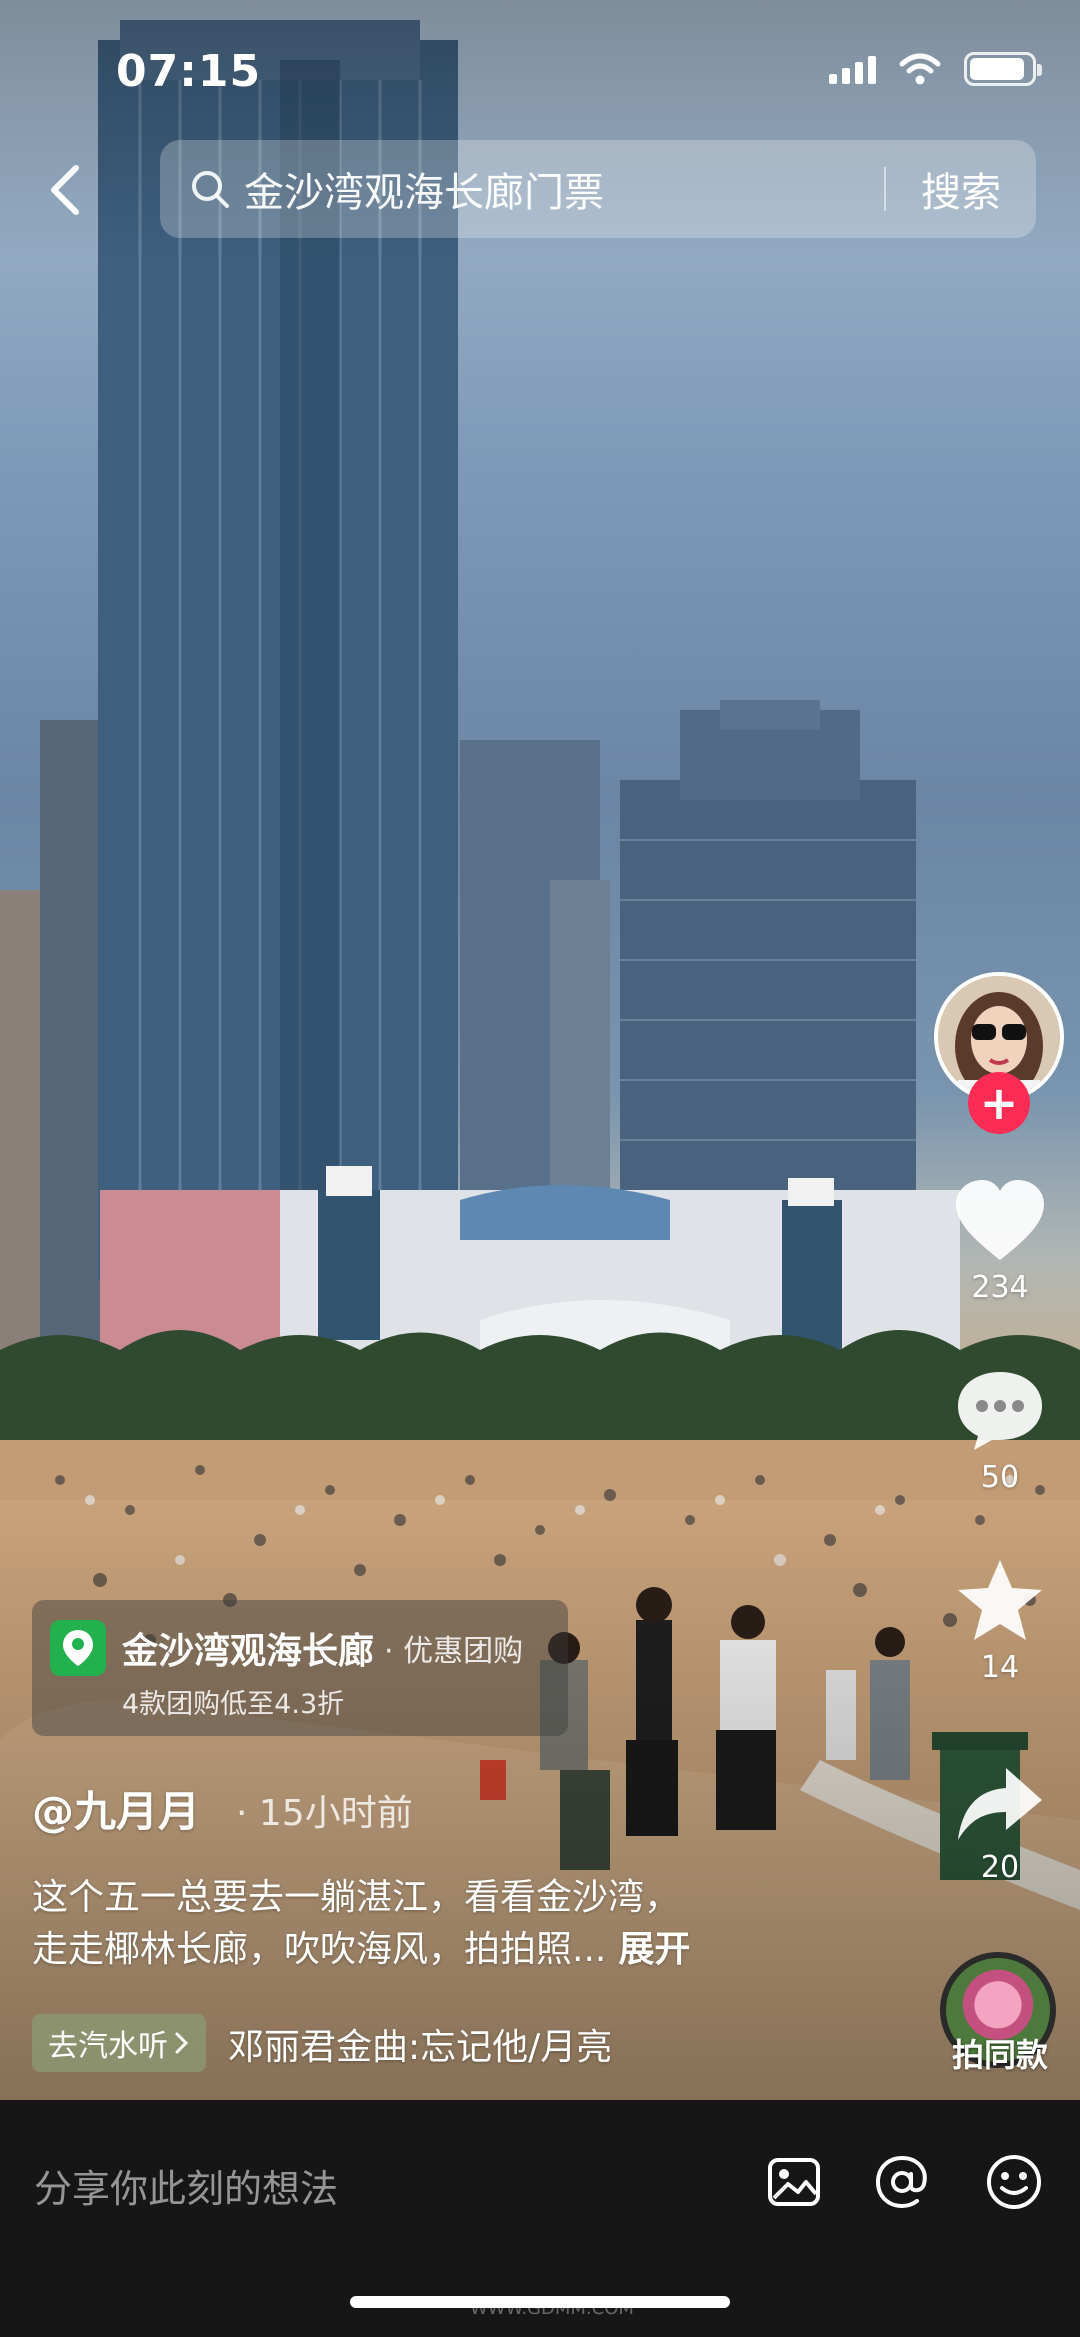 This screenshot has width=1080, height=2337. Describe the element at coordinates (654, 1949) in the screenshot. I see `expand-button: 展开` at that location.